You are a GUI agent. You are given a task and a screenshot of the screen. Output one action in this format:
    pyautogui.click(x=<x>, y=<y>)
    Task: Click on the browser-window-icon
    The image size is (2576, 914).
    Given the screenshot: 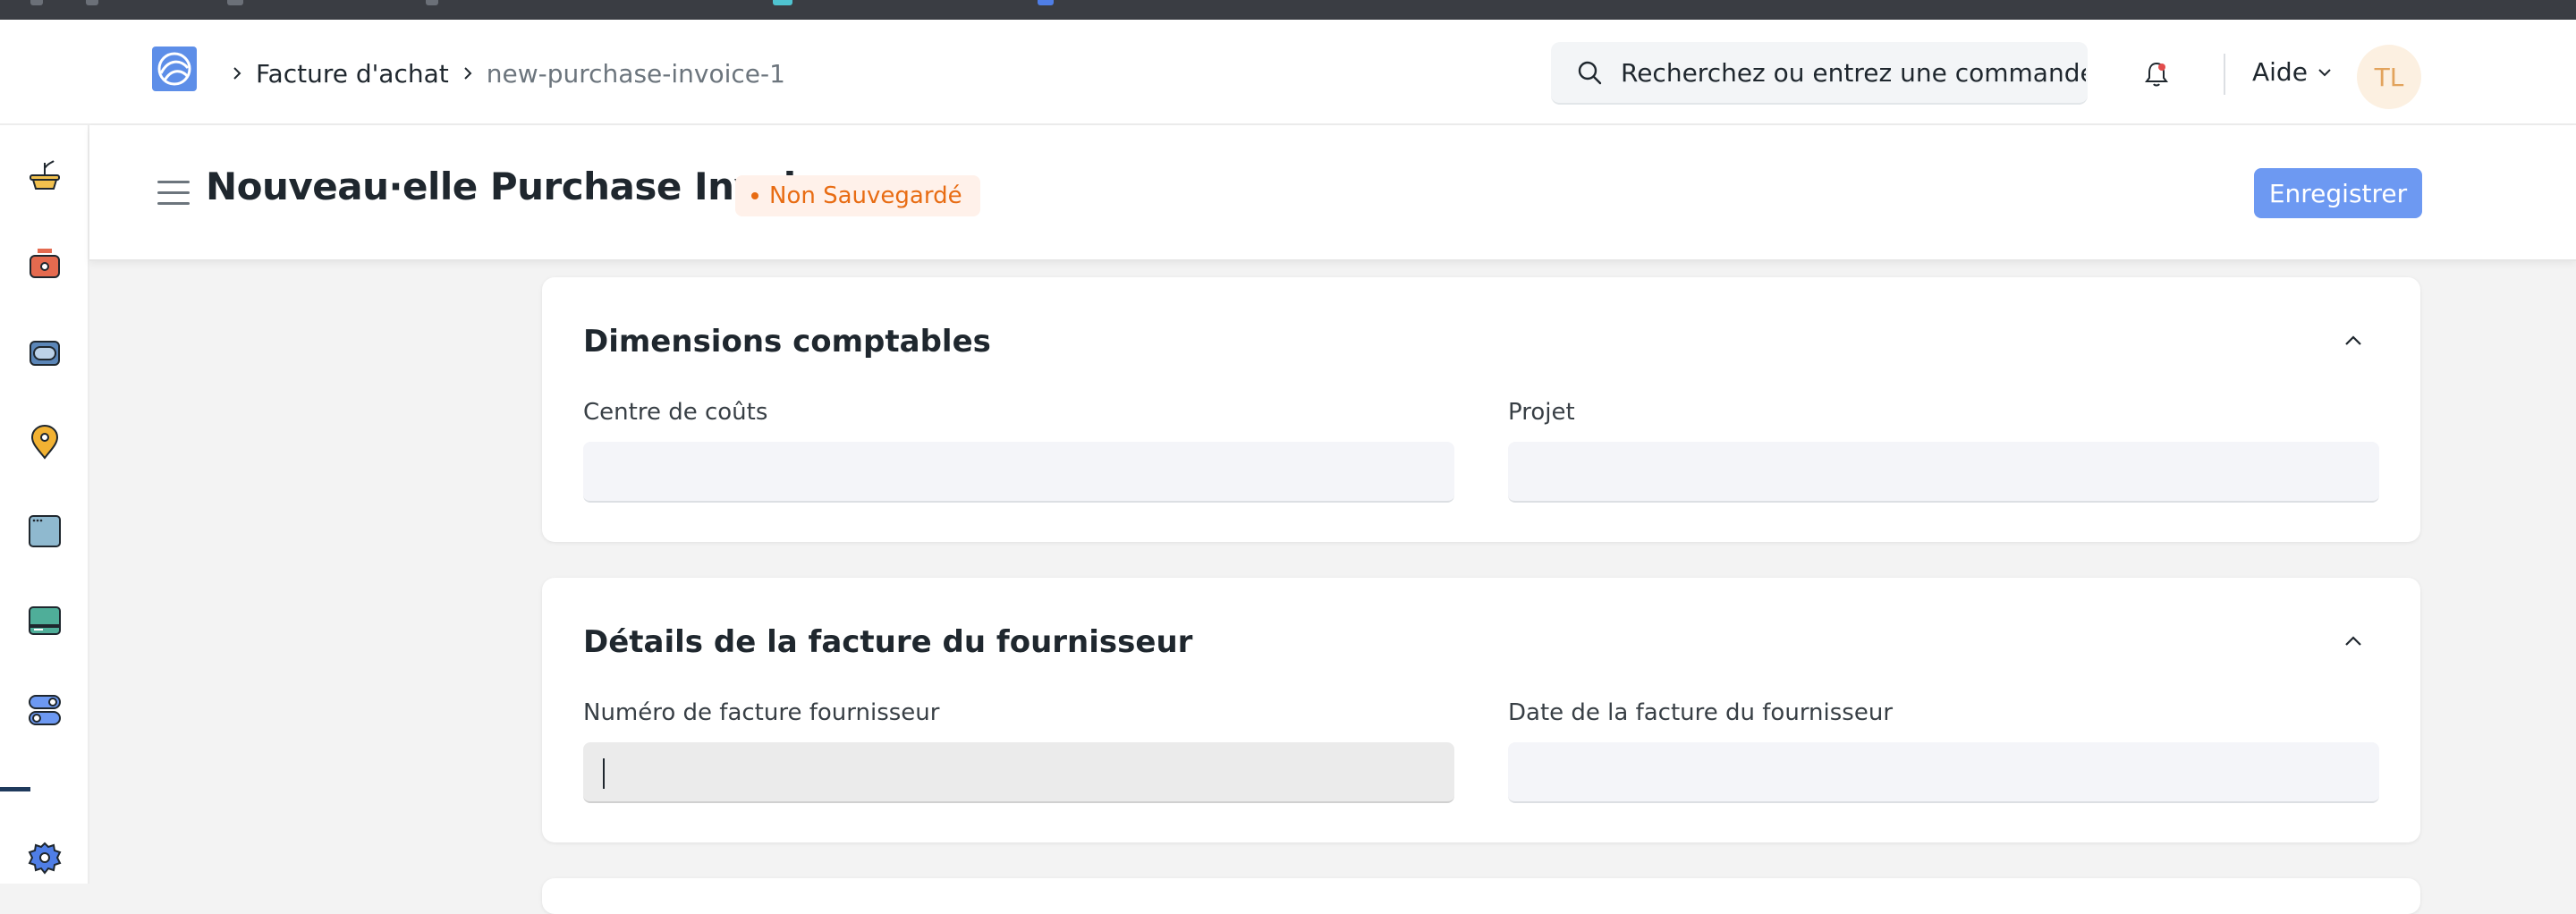 What is the action you would take?
    pyautogui.click(x=45, y=531)
    